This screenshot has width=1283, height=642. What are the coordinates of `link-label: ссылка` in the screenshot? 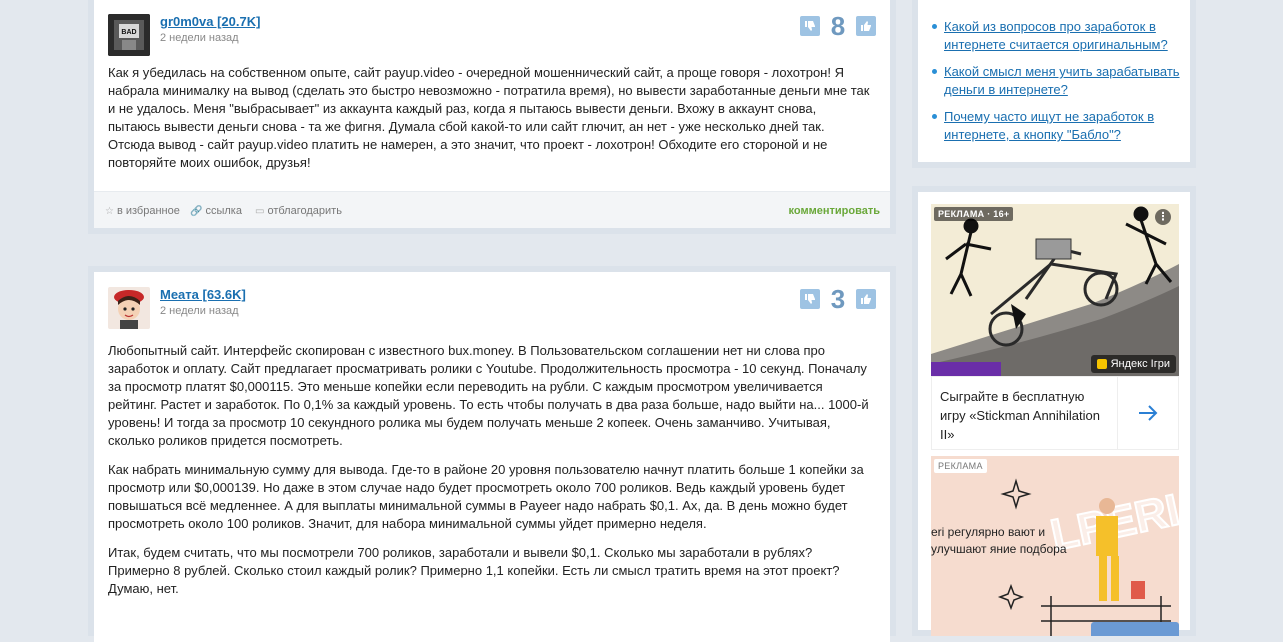 It's located at (223, 211).